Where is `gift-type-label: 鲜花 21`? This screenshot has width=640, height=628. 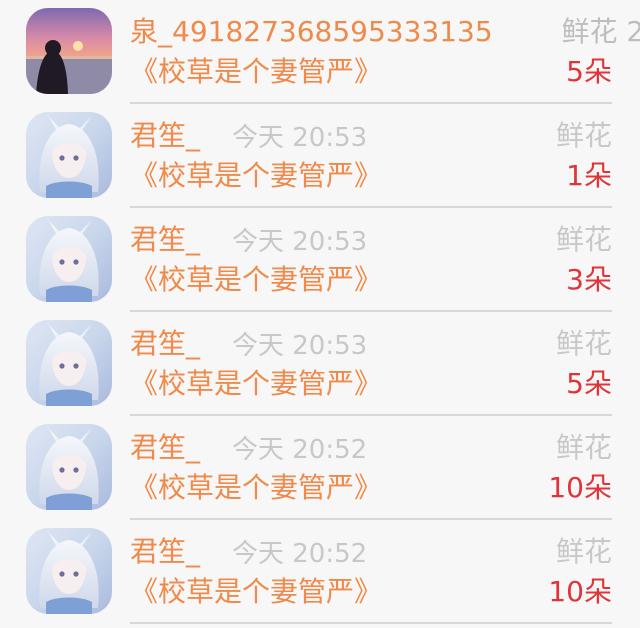 gift-type-label: 鲜花 21 is located at coordinates (600, 31).